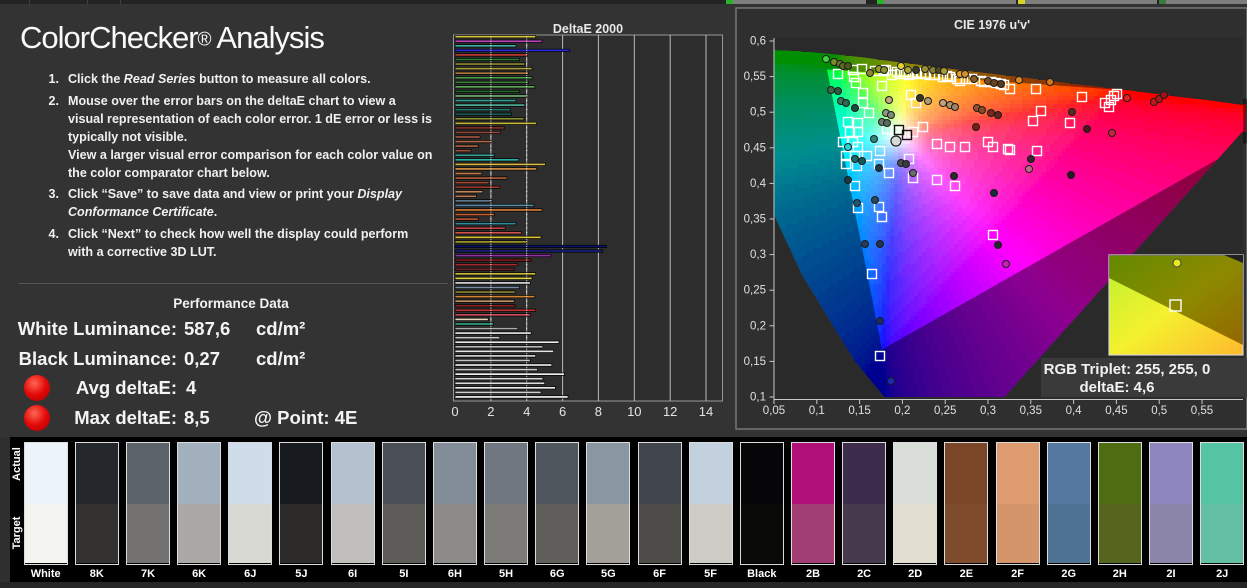 The height and width of the screenshot is (588, 1247). I want to click on svg-text: DeltaE 2000, so click(588, 29).